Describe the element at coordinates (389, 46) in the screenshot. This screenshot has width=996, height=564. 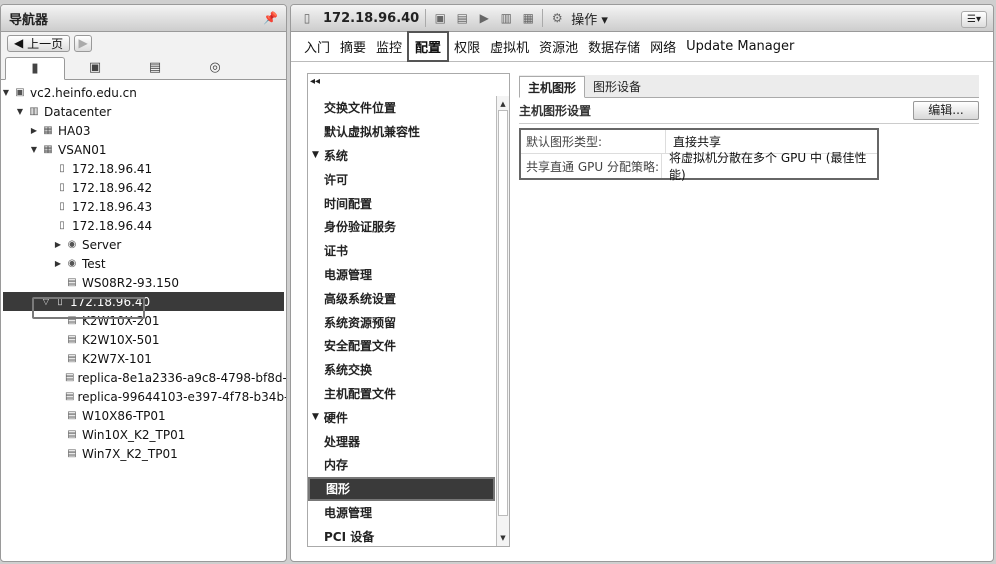
I see `tab-monitor: 监控` at that location.